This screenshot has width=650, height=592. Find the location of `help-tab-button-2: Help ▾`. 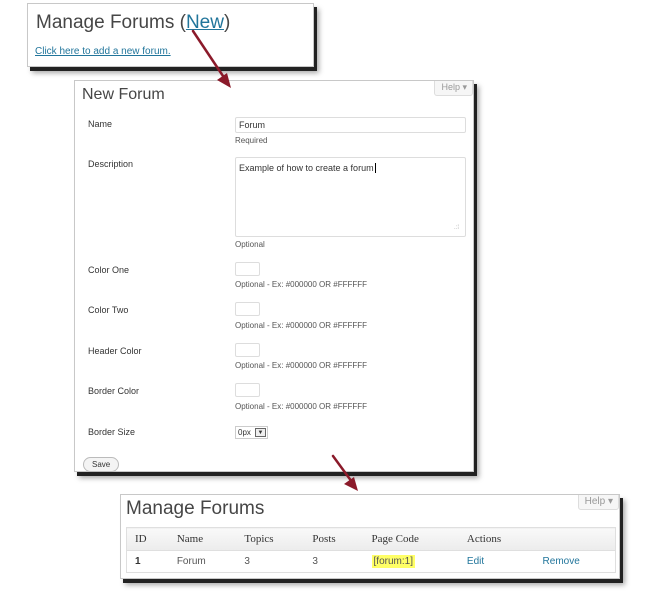

help-tab-button-2: Help ▾ is located at coordinates (598, 502).